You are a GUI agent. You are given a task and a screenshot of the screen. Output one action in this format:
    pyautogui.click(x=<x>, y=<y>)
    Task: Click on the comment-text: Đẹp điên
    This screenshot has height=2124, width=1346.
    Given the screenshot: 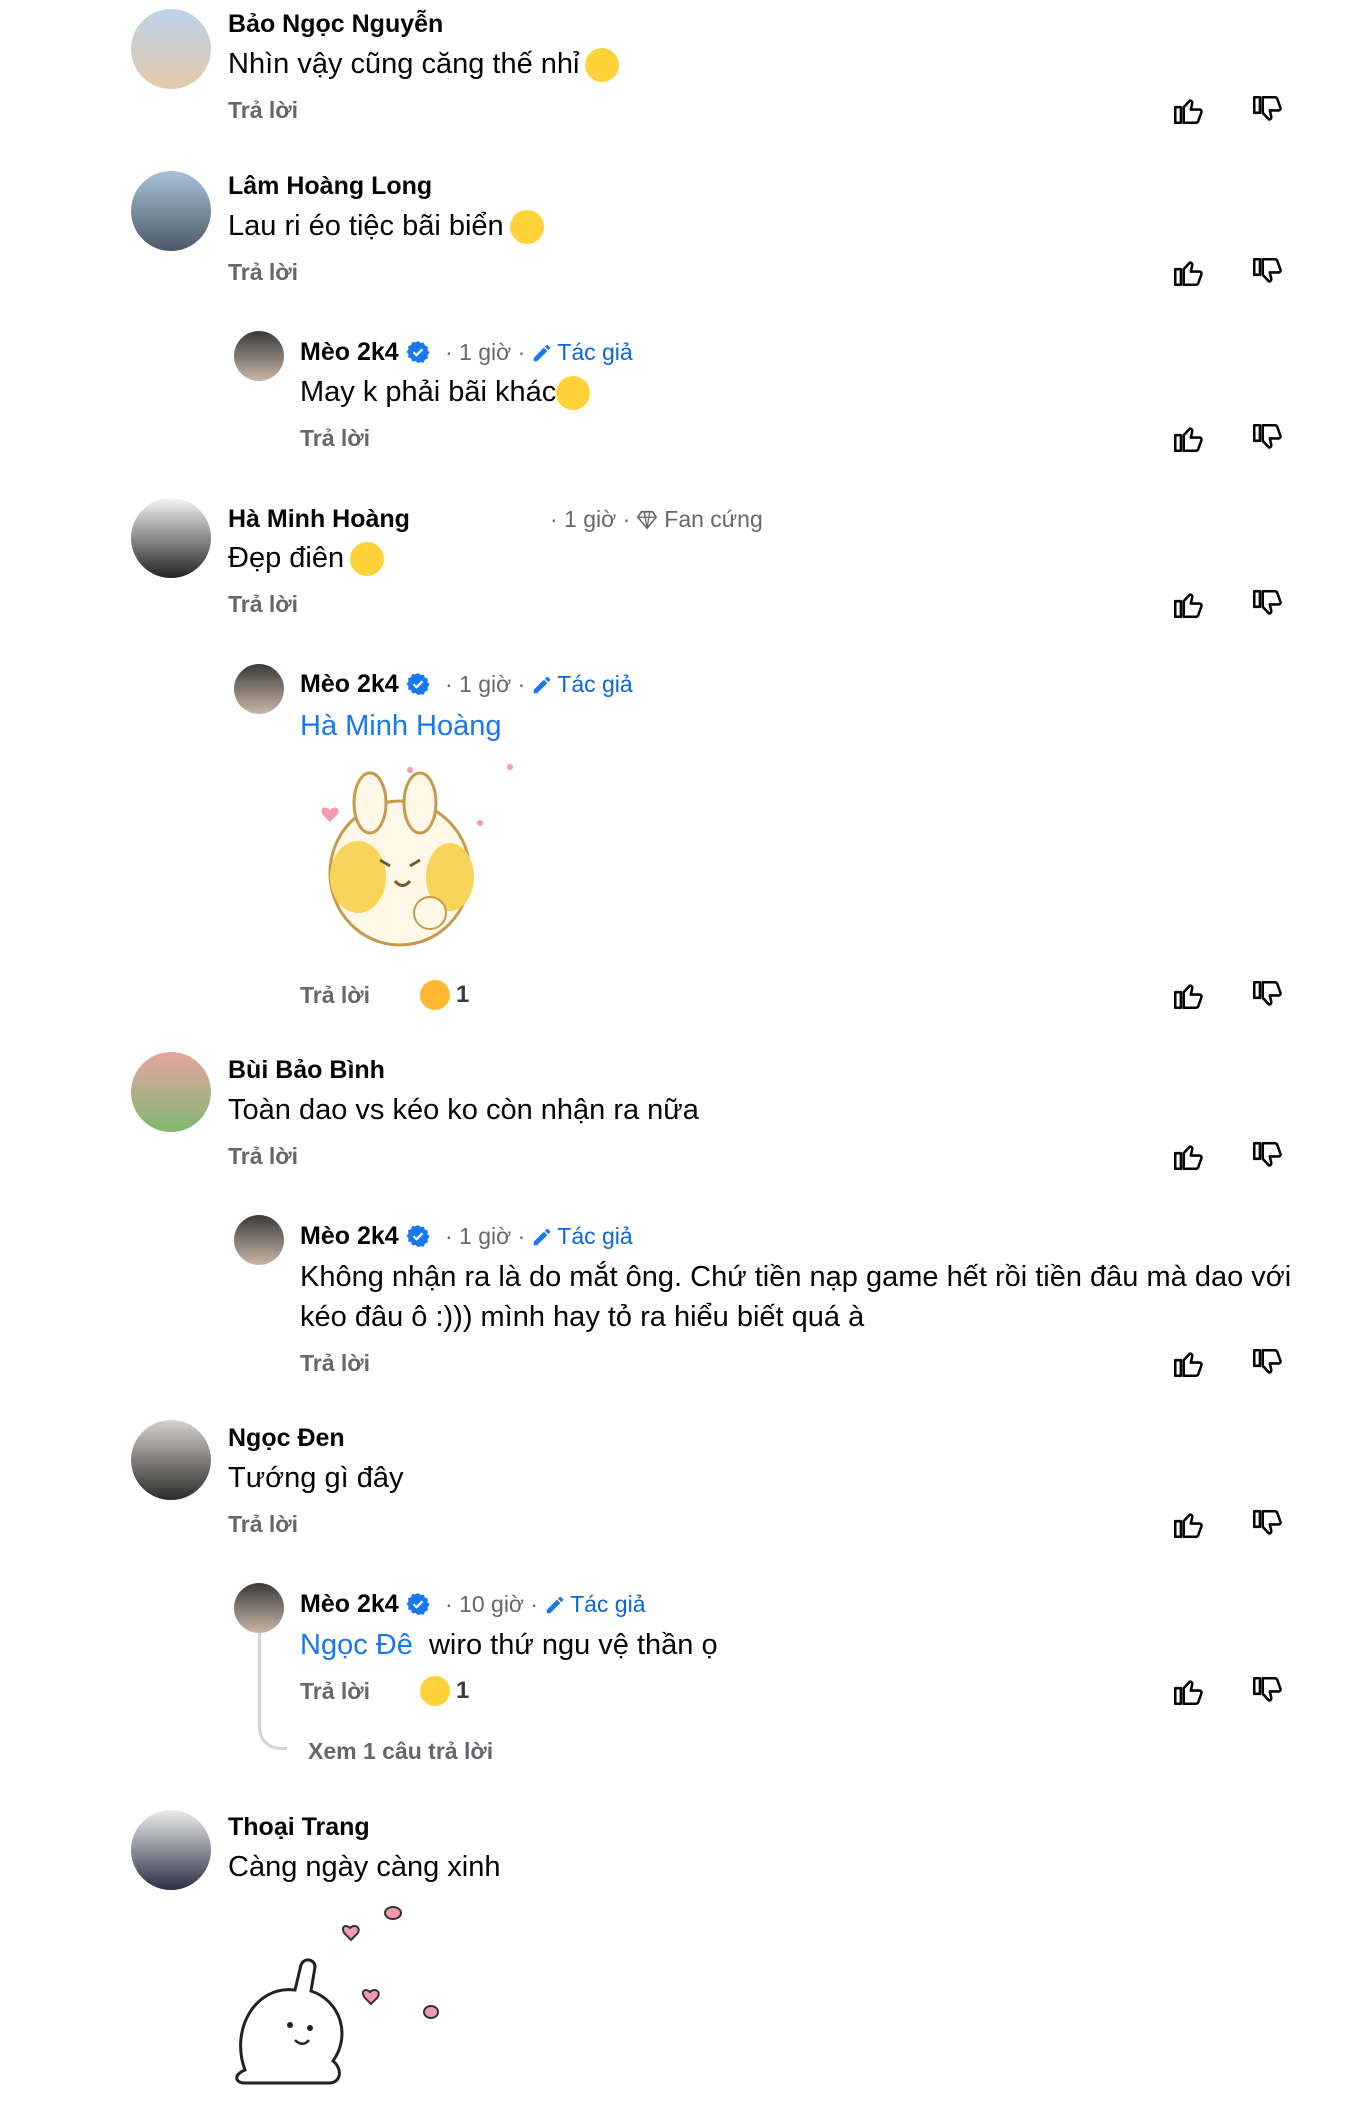 What is the action you would take?
    pyautogui.click(x=306, y=558)
    